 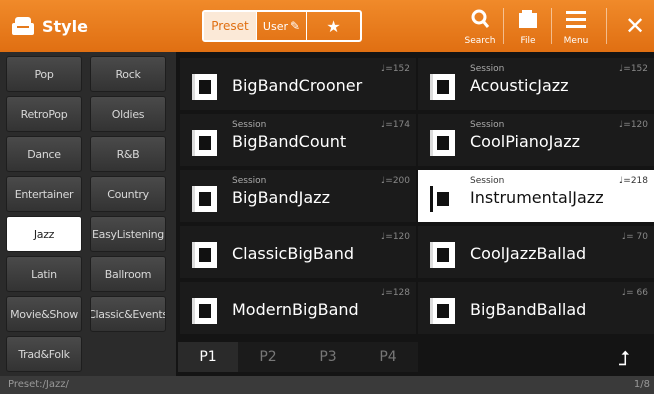 What do you see at coordinates (23, 26) in the screenshot?
I see `style-icon` at bounding box center [23, 26].